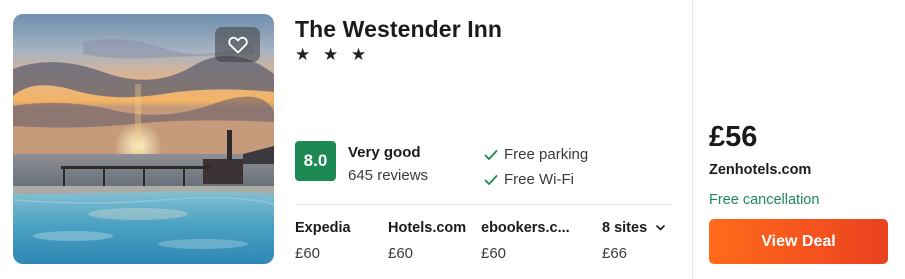  Describe the element at coordinates (798, 241) in the screenshot. I see `view-deal-button: View Deal` at that location.